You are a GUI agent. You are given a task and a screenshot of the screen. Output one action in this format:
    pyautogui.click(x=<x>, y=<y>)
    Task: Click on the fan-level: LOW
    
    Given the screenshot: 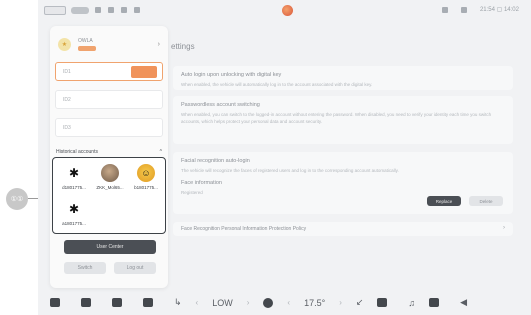 What is the action you would take?
    pyautogui.click(x=222, y=302)
    